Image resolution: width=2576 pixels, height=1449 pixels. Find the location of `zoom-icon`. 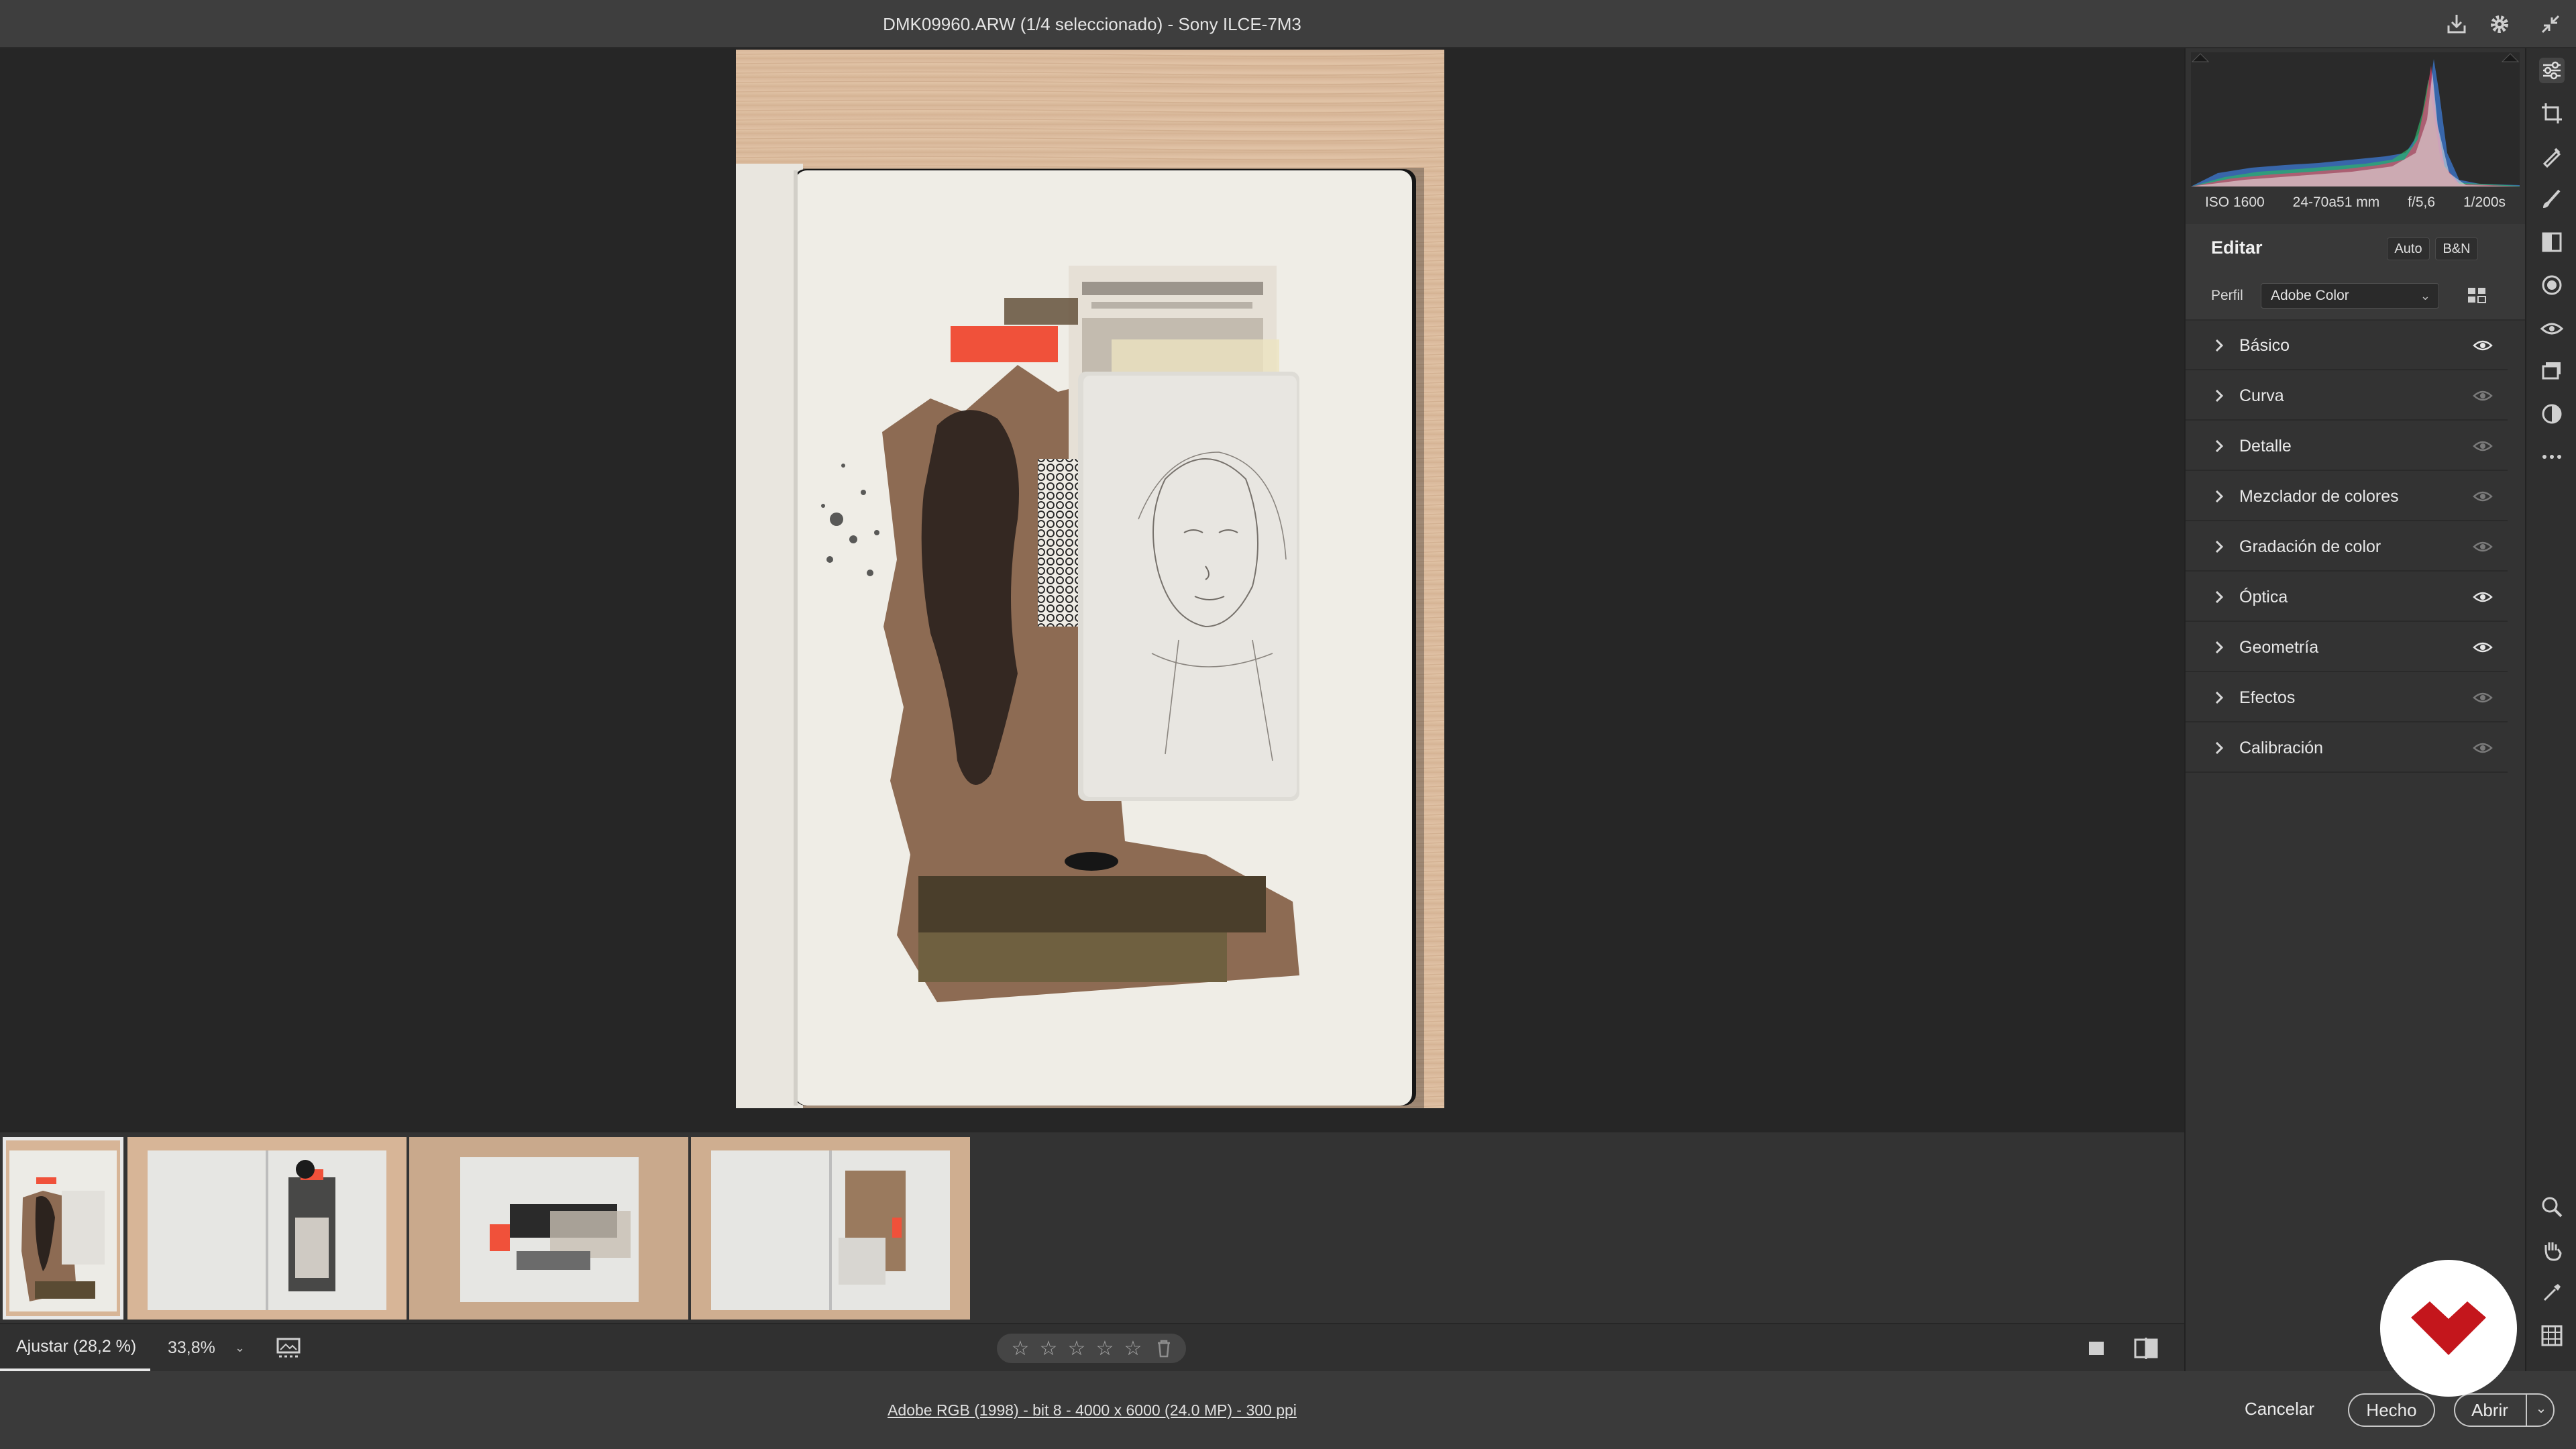

zoom-icon is located at coordinates (2552, 1207).